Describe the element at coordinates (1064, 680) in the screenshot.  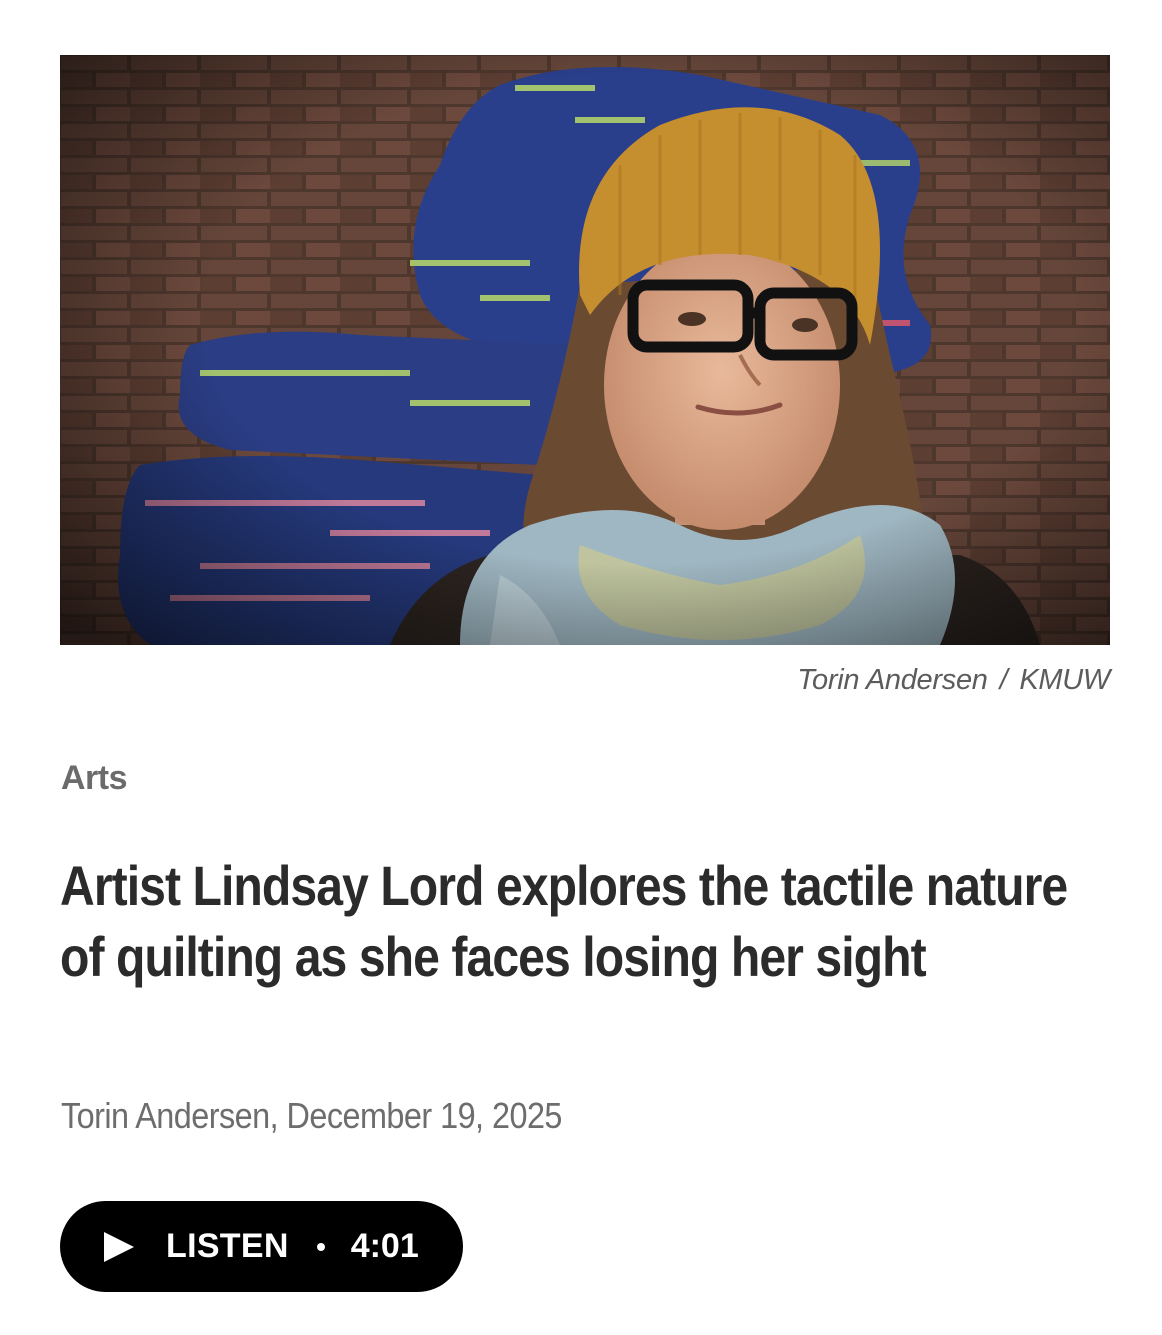
I see `photo-credit-org: KMUW` at that location.